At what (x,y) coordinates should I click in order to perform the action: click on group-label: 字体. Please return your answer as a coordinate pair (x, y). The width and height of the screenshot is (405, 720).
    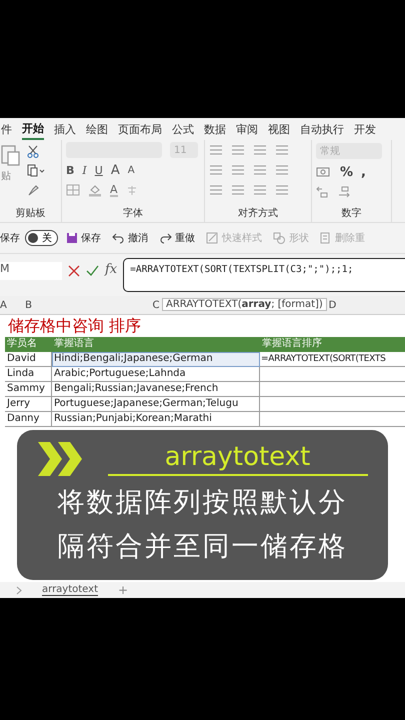
    Looking at the image, I should click on (133, 213).